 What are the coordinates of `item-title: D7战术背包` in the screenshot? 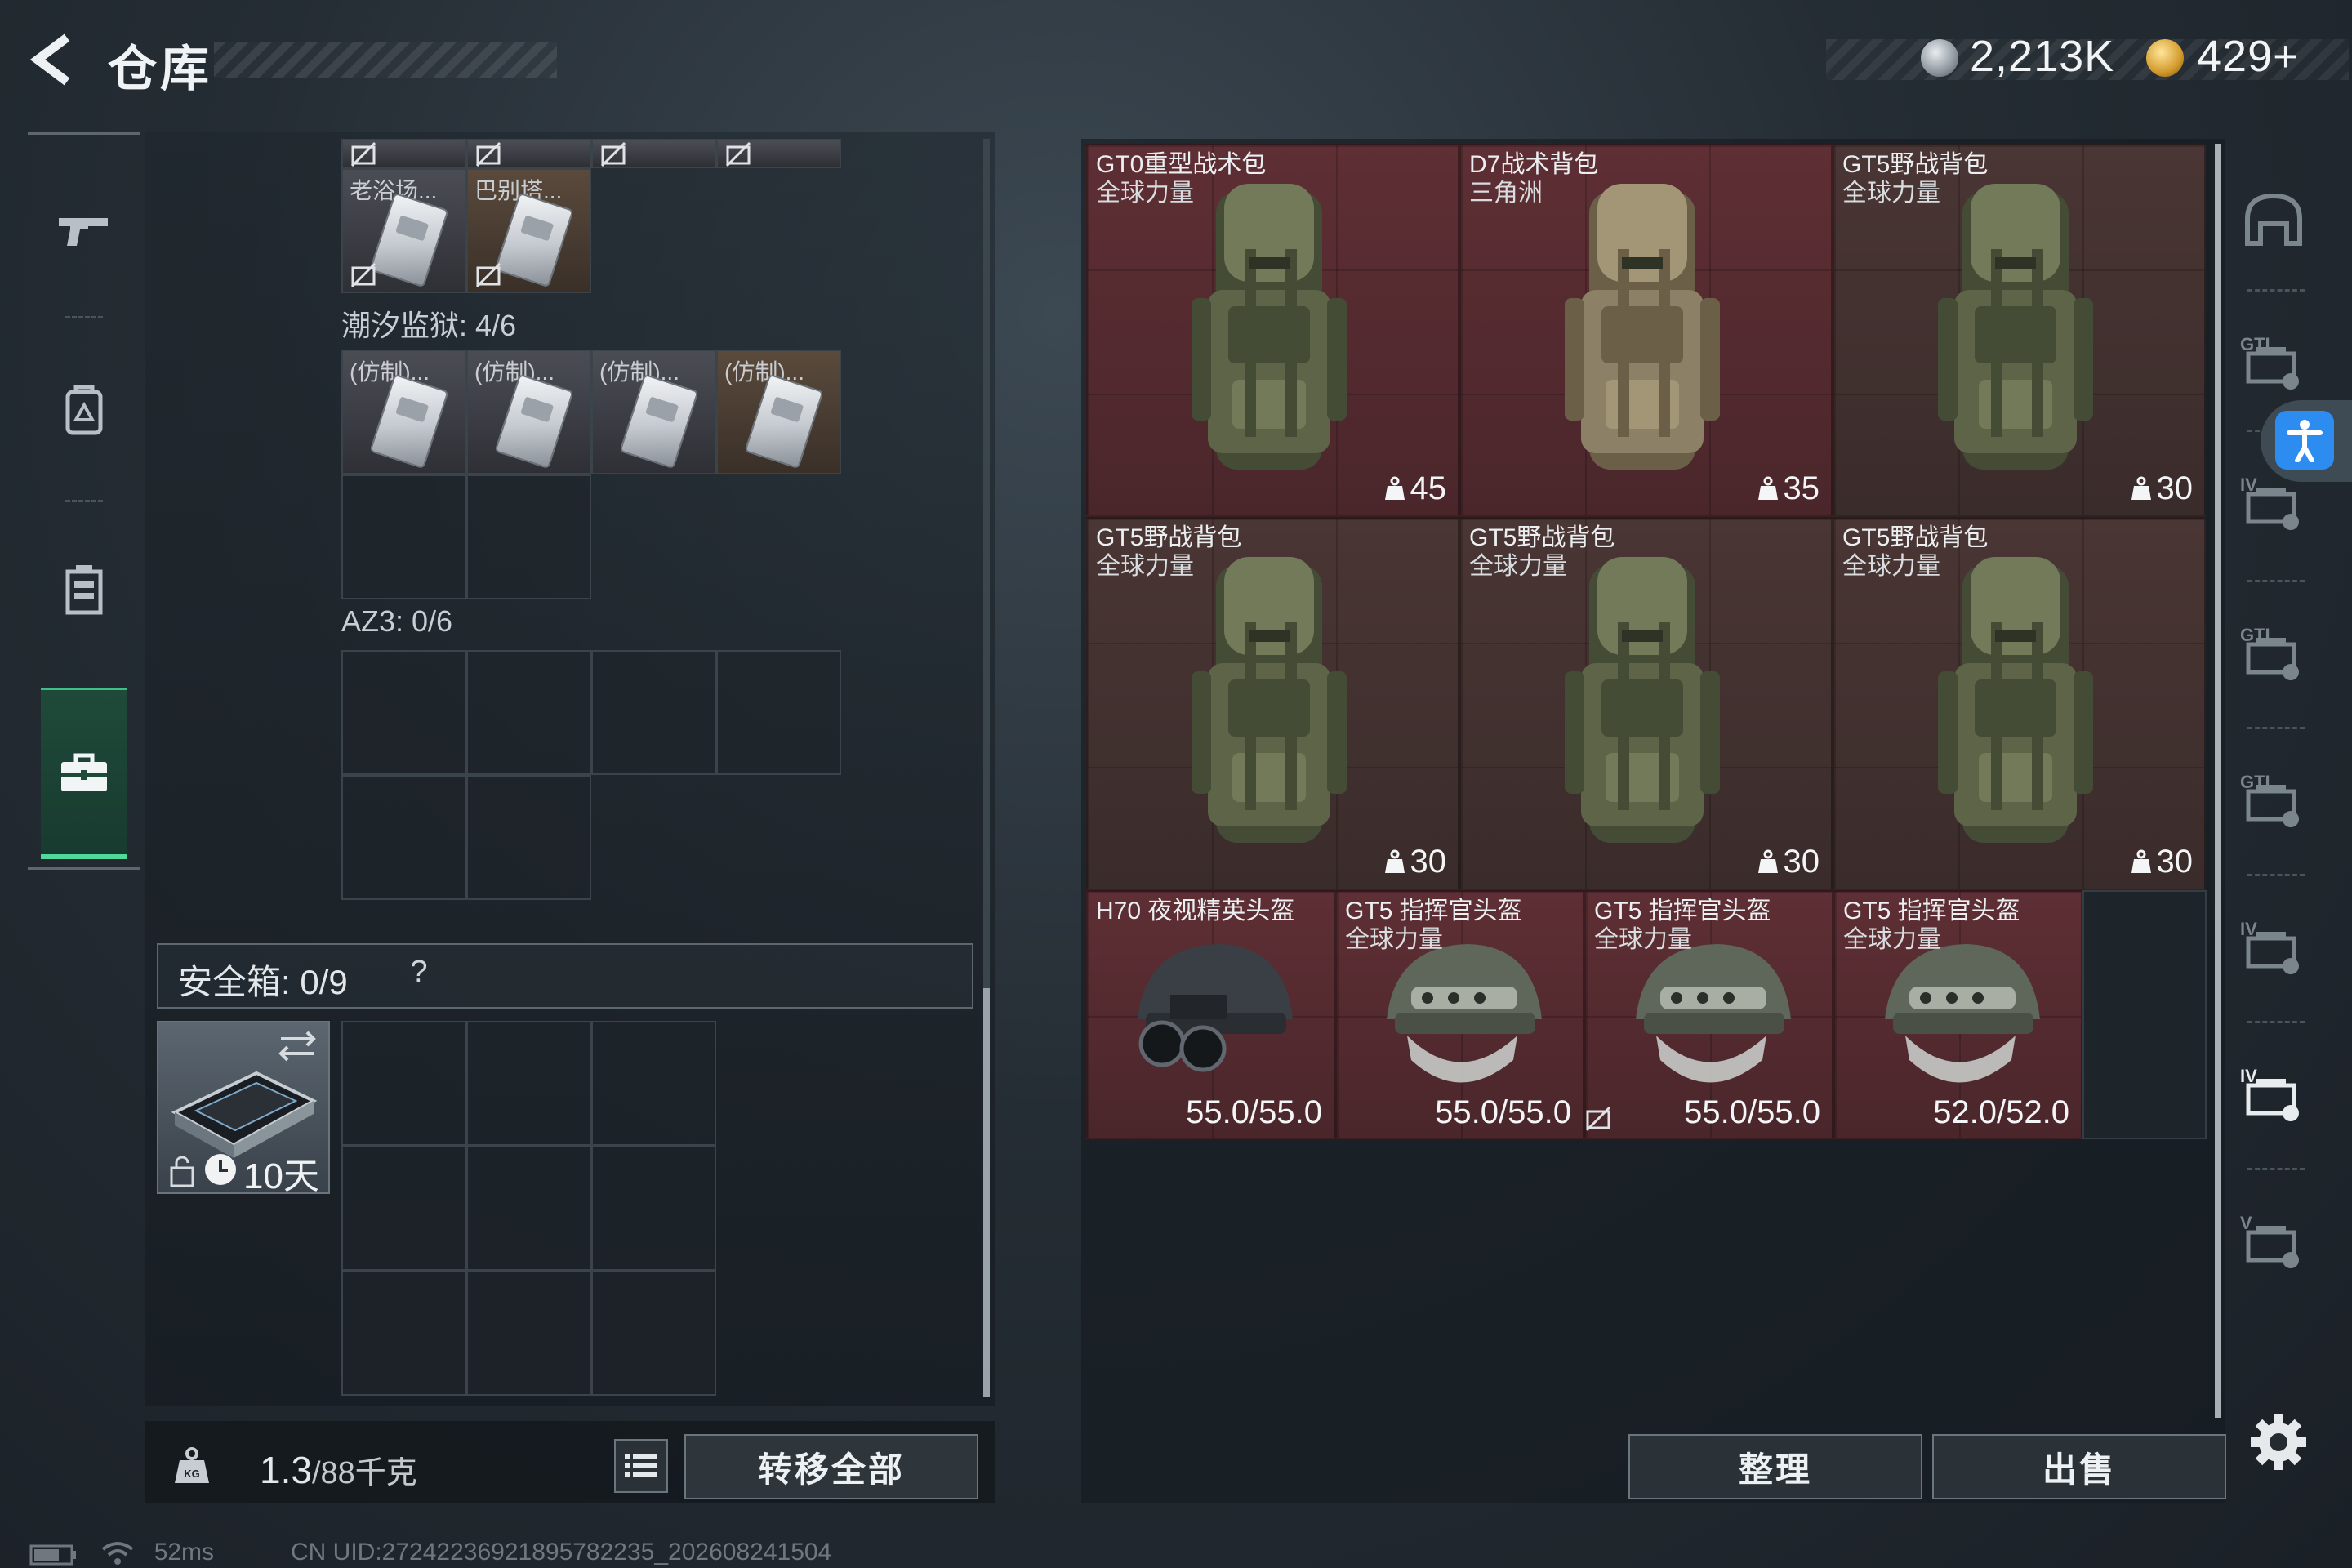 It's located at (1534, 164).